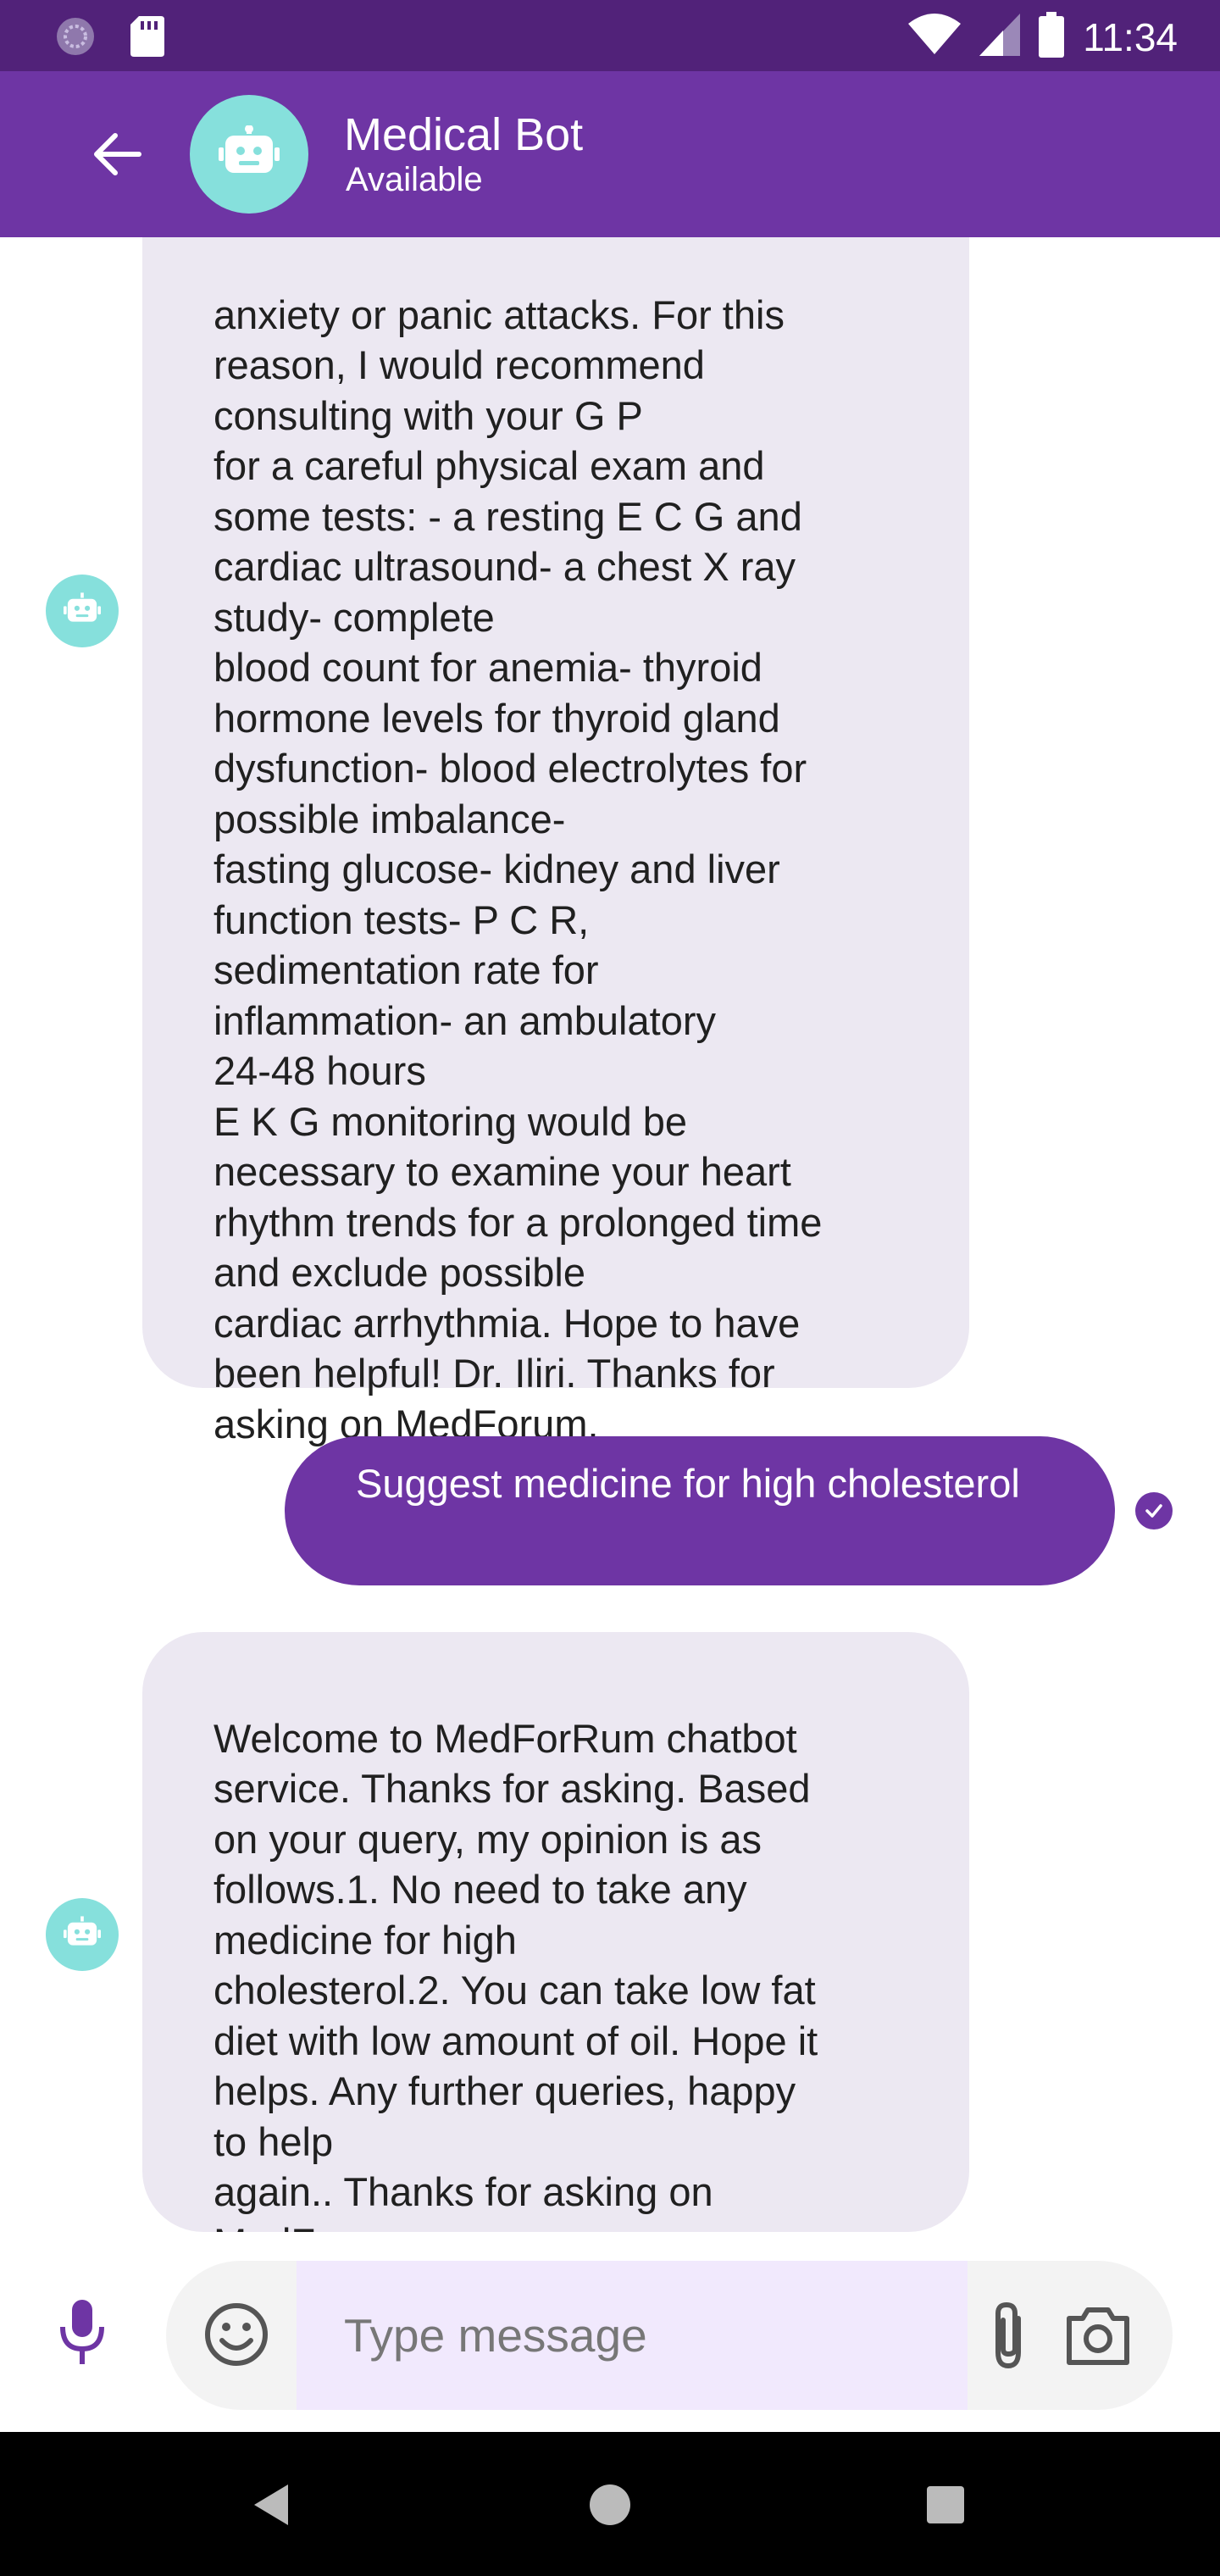  I want to click on status-left-icons, so click(109, 38).